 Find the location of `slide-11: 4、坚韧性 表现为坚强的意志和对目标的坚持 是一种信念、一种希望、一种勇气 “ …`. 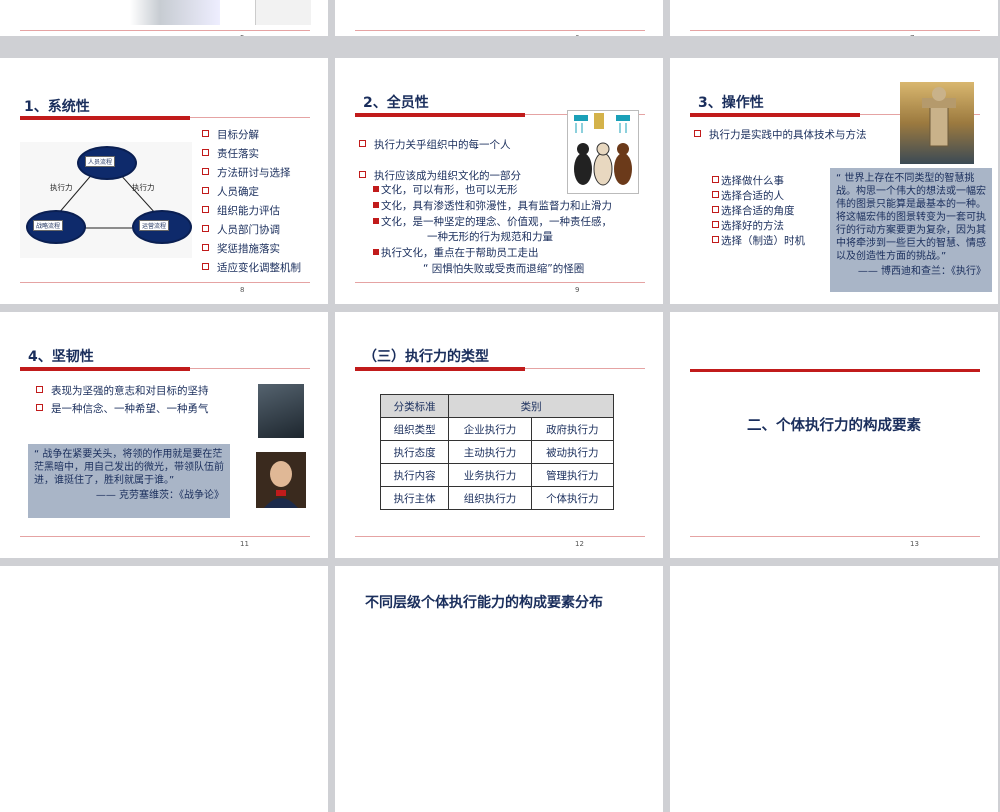

slide-11: 4、坚韧性 表现为坚强的意志和对目标的坚持 是一种信念、一种希望、一种勇气 “ … is located at coordinates (164, 435).